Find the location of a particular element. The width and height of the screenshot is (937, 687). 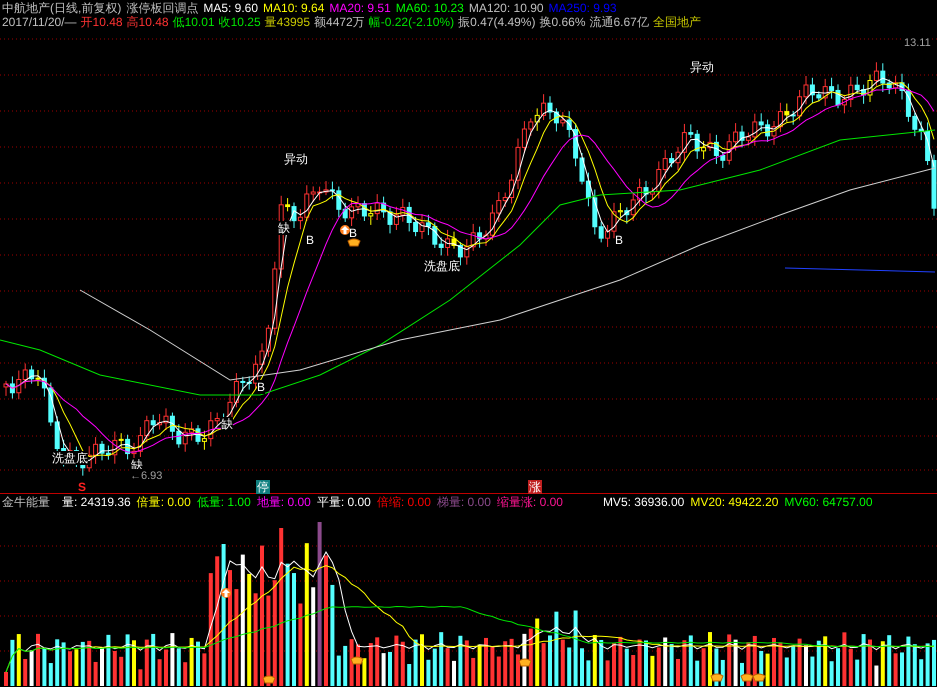

quote-value: 量43995 is located at coordinates (287, 22).